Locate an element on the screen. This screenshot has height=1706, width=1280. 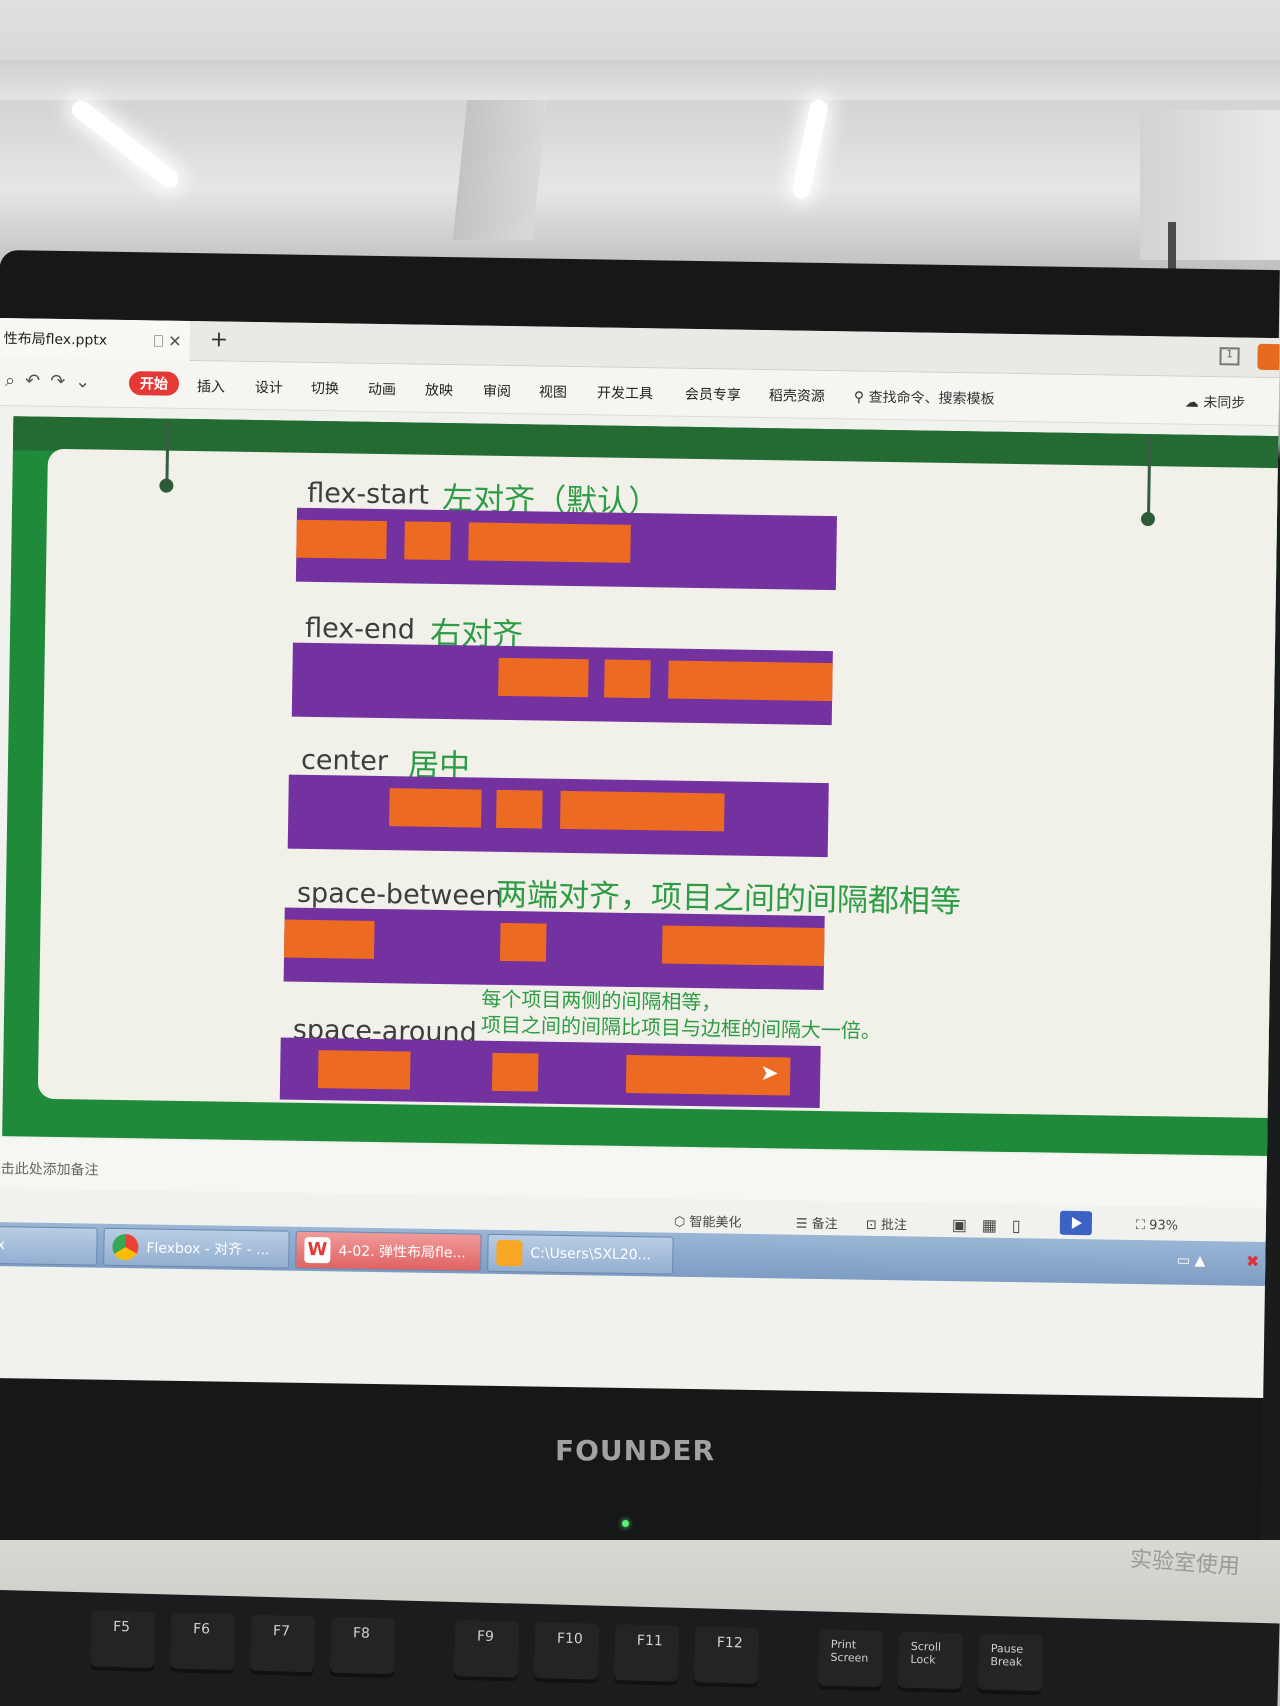
row-label-flex-end: flex-end is located at coordinates (360, 629).